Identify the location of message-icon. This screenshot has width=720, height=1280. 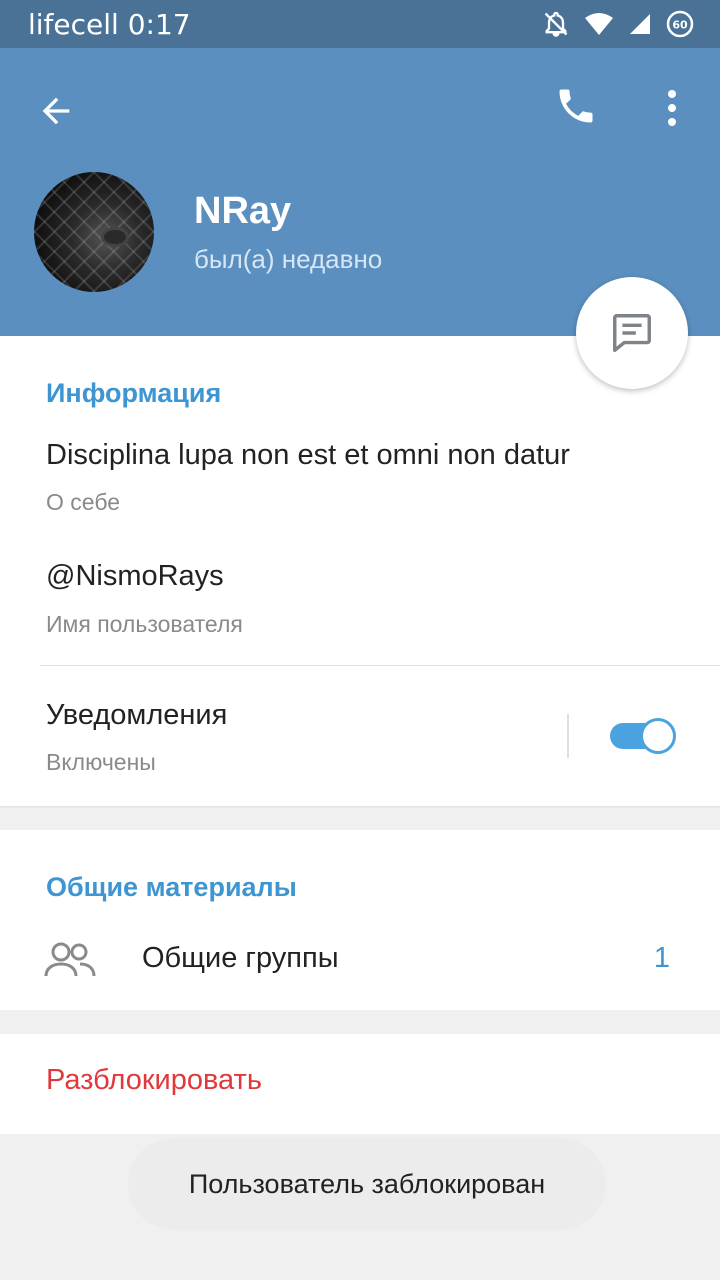
(632, 333).